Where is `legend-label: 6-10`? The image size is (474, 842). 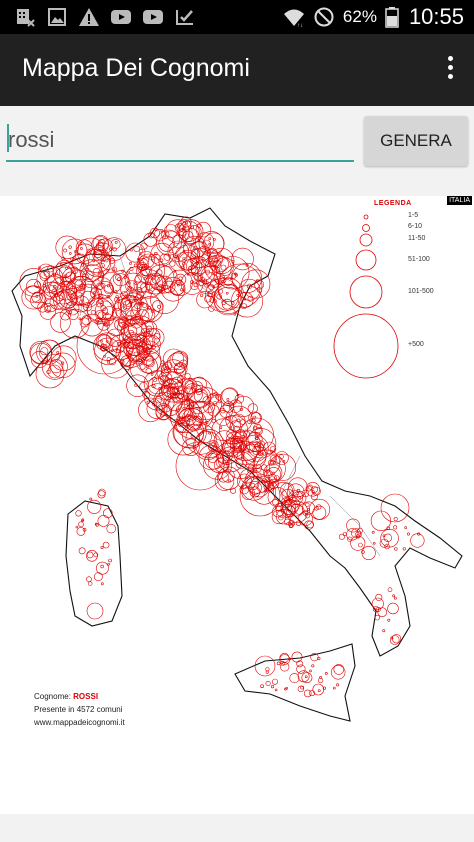
legend-label: 6-10 is located at coordinates (415, 226).